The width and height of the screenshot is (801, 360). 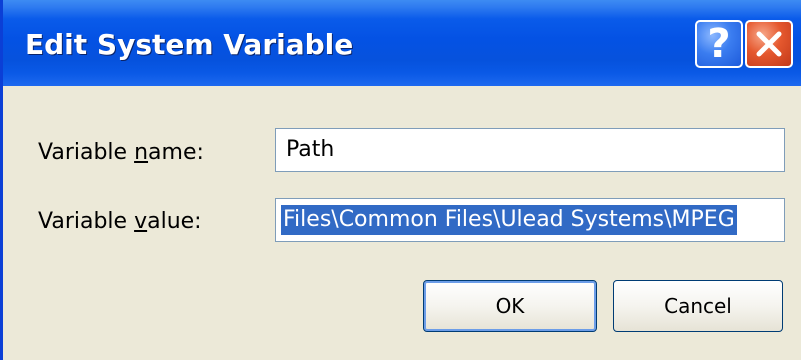 I want to click on cancel-button: Cancel, so click(x=698, y=306).